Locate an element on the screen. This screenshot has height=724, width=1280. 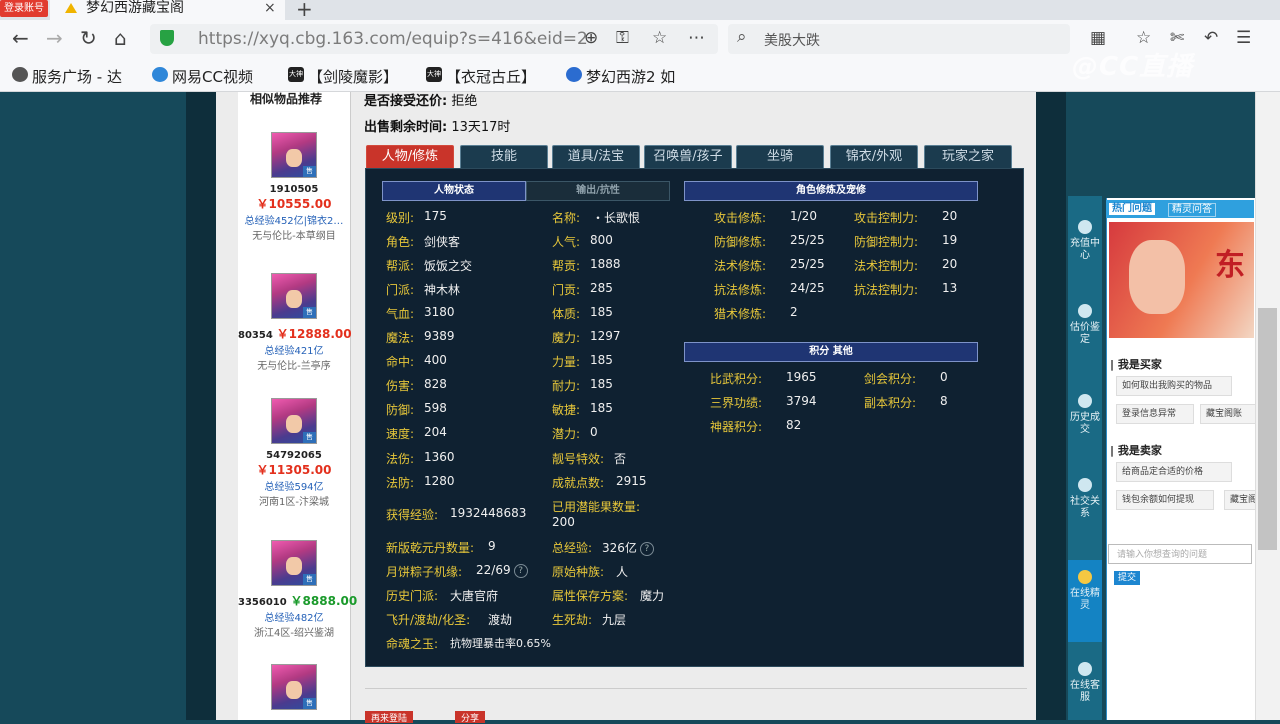
item-price: ￥10555.00 is located at coordinates (294, 204).